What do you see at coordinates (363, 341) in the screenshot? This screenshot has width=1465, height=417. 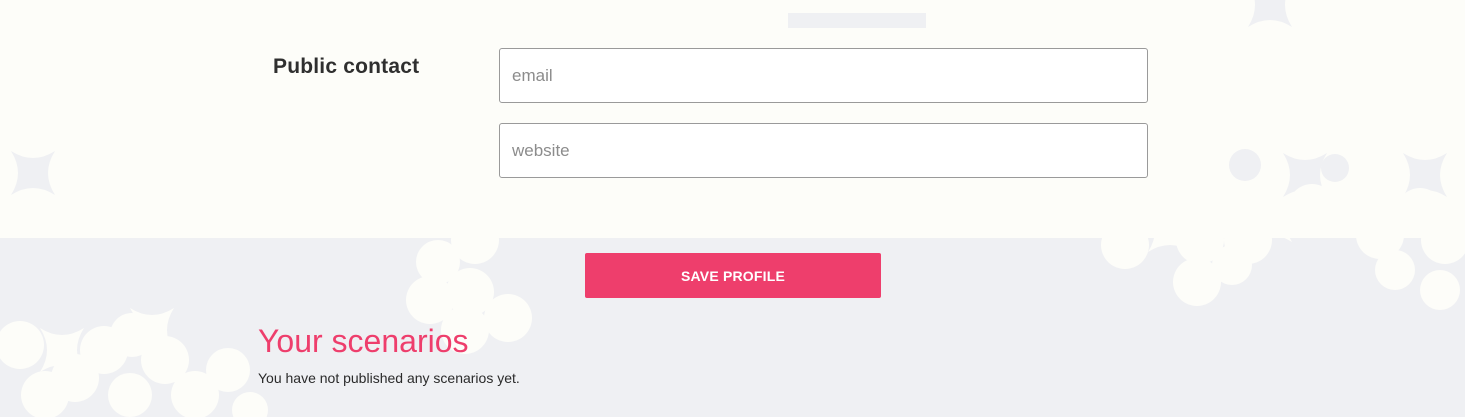 I see `scenarios-heading: Your scenarios` at bounding box center [363, 341].